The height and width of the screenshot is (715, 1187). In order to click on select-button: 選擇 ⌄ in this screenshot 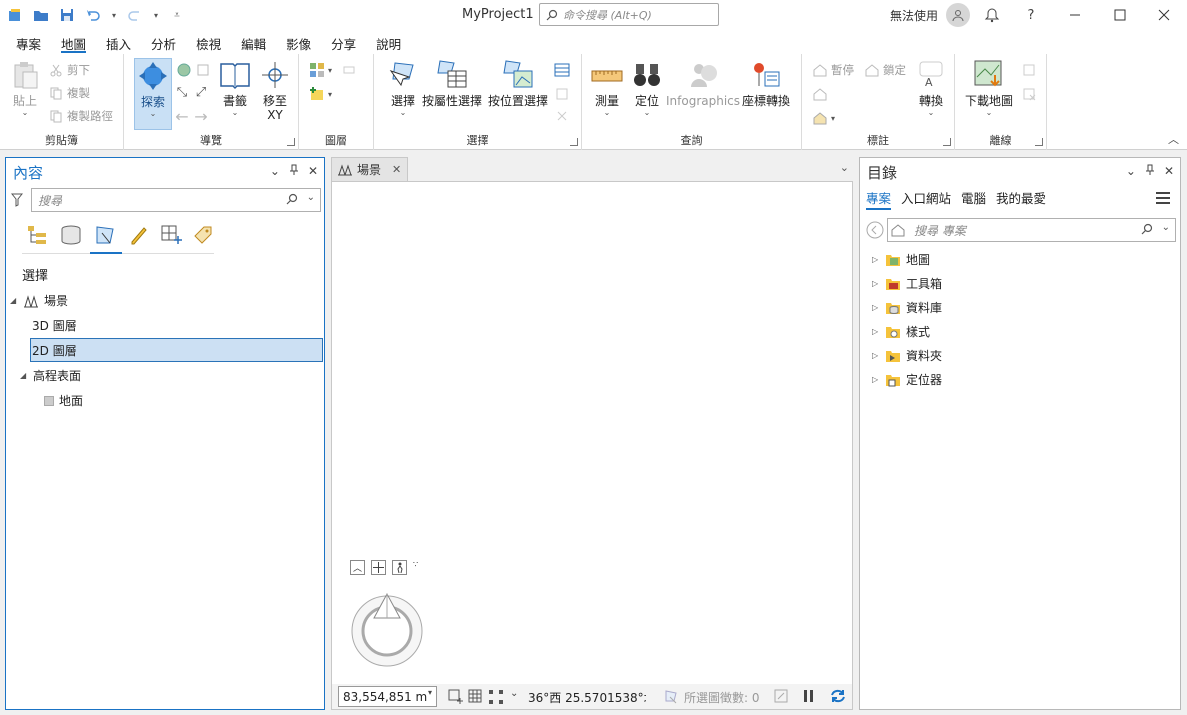, I will do `click(403, 88)`.